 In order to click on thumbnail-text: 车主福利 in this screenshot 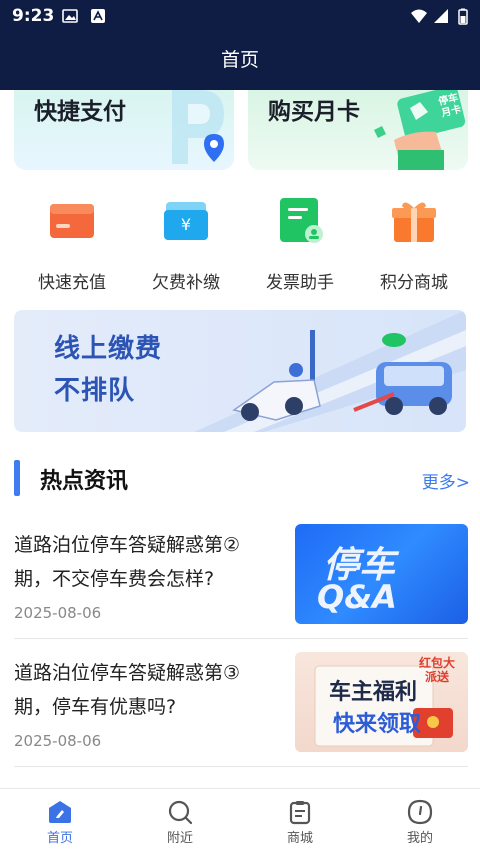, I will do `click(373, 692)`.